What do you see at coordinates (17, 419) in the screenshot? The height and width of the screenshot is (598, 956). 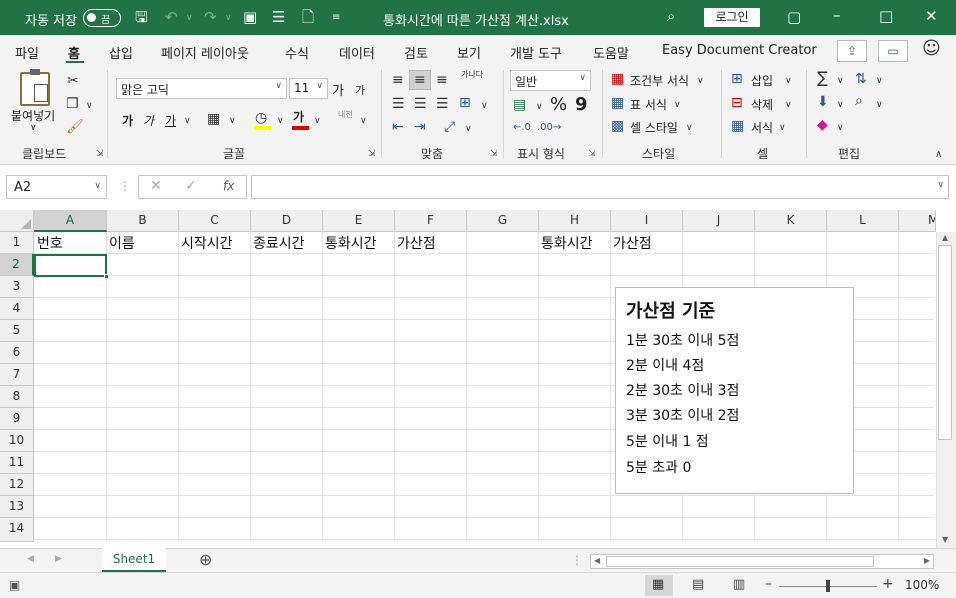 I see `row-header-9: 9` at bounding box center [17, 419].